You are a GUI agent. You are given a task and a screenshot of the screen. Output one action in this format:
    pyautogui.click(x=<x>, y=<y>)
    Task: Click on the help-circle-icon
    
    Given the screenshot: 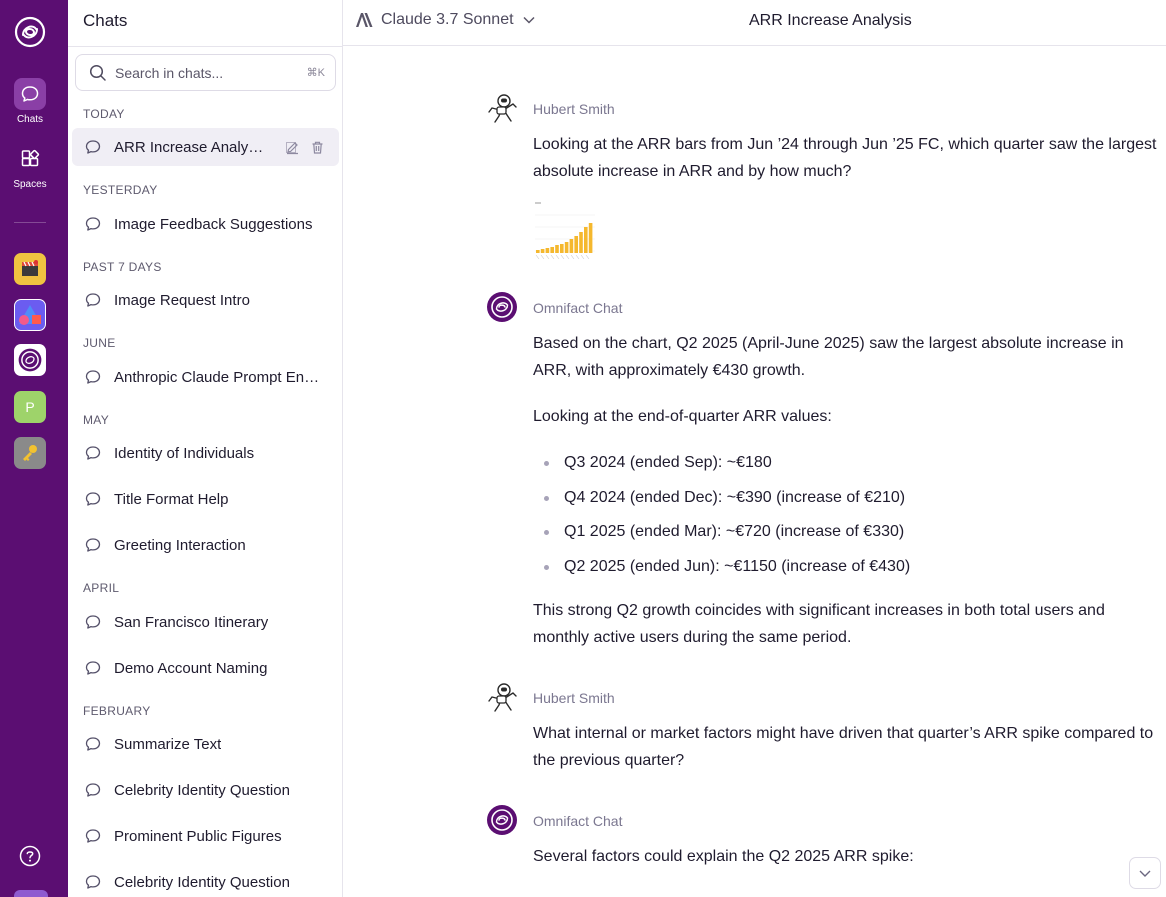 What is the action you would take?
    pyautogui.click(x=30, y=856)
    